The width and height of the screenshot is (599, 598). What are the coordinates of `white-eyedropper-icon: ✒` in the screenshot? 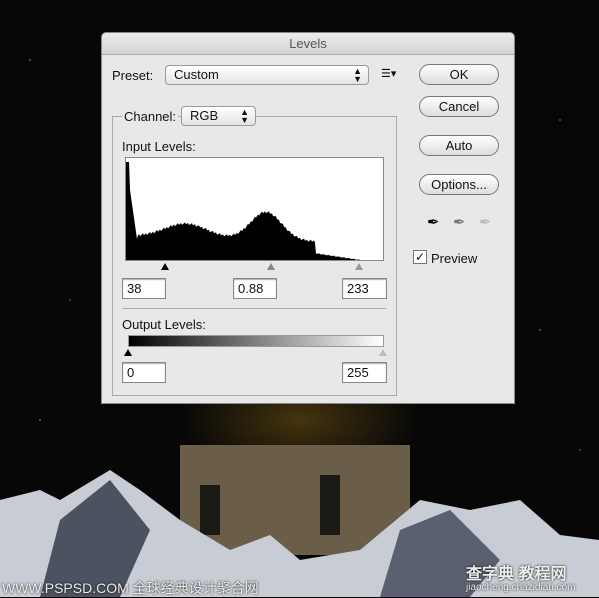 It's located at (485, 222).